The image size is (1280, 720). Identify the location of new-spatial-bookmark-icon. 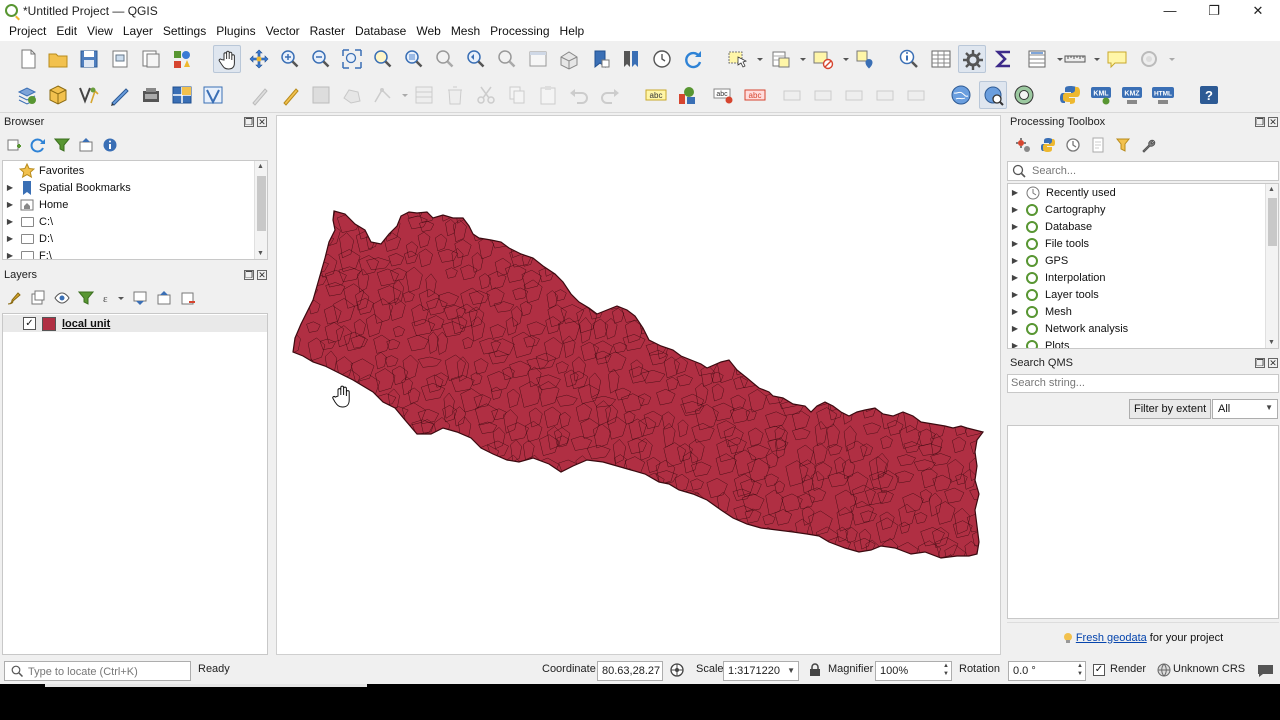
(600, 59).